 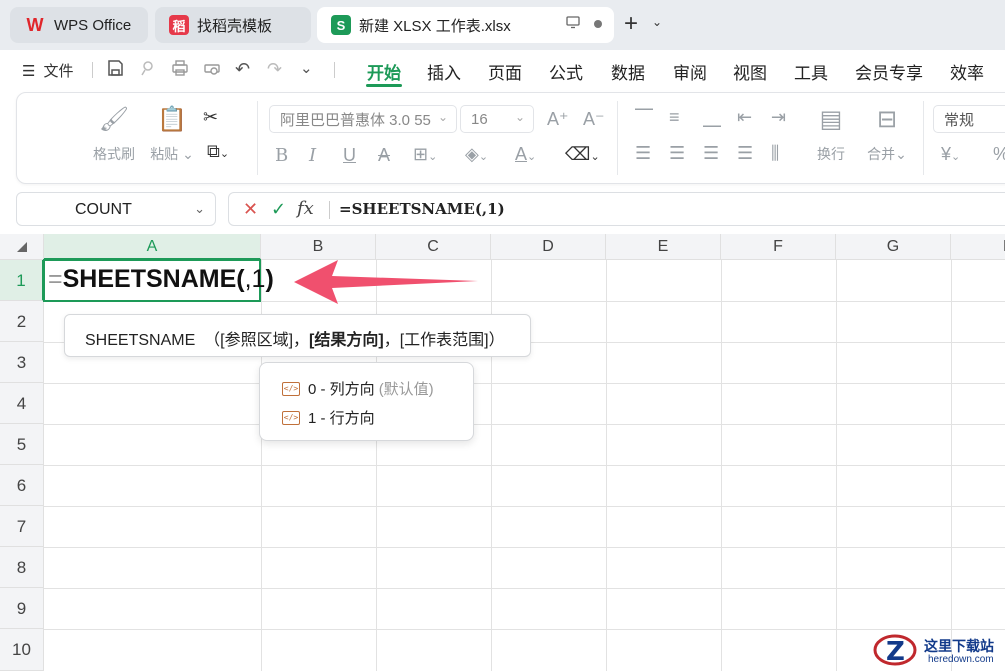 What do you see at coordinates (384, 71) in the screenshot?
I see `menu-home: 开始` at bounding box center [384, 71].